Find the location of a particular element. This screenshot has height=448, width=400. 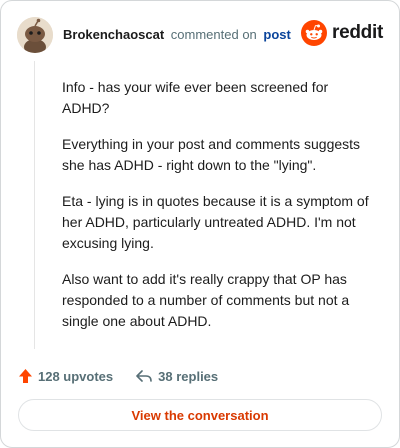

reply-arrow-icon is located at coordinates (144, 376).